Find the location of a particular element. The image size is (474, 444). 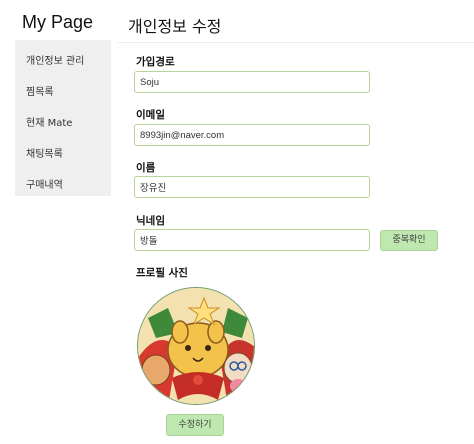

submit-edit-button: 수정하기 is located at coordinates (195, 425).